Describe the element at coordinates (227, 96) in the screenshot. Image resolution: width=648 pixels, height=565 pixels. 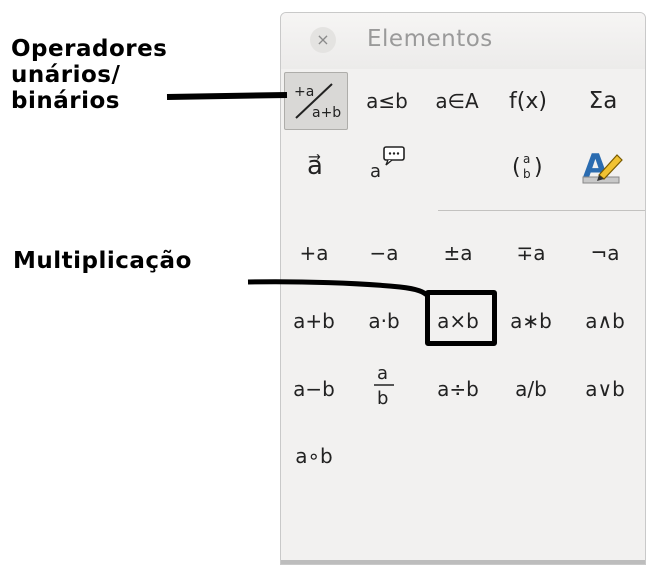
I see `operators-connector-line` at that location.